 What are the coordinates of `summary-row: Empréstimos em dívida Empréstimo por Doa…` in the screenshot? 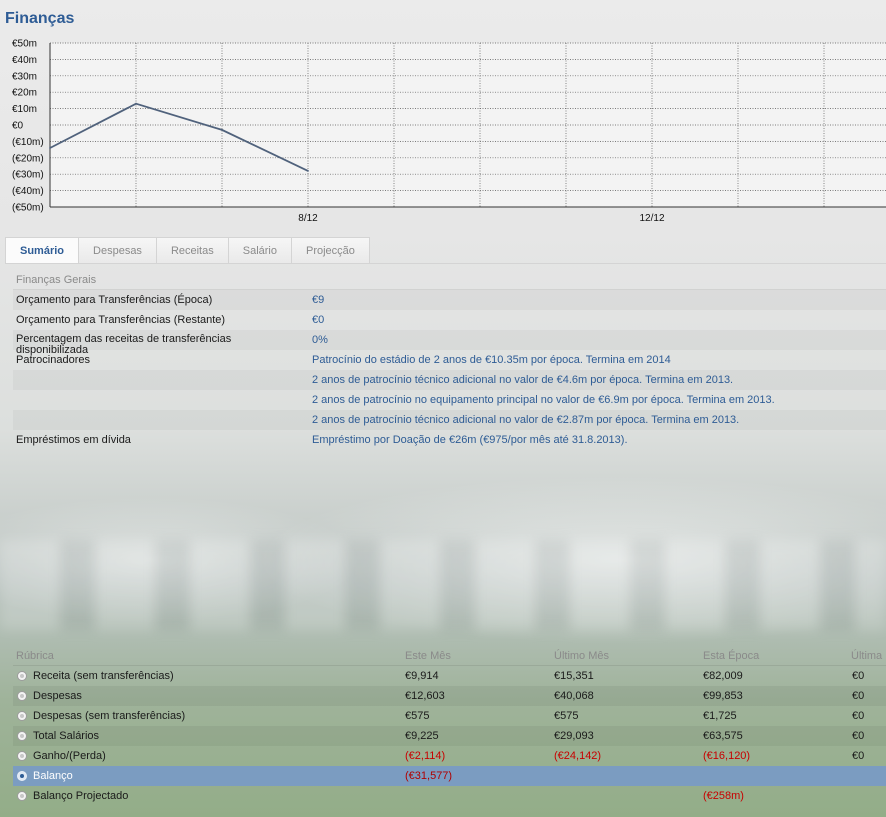 It's located at (449, 440).